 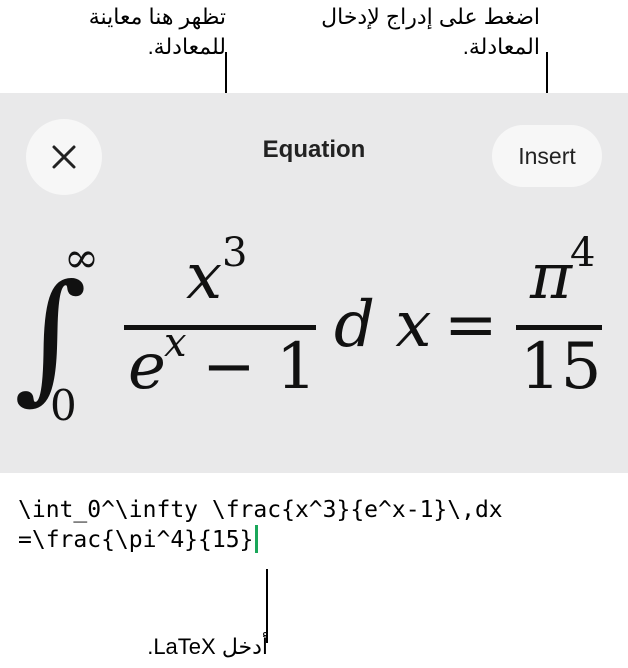 I want to click on text-caret, so click(x=257, y=539).